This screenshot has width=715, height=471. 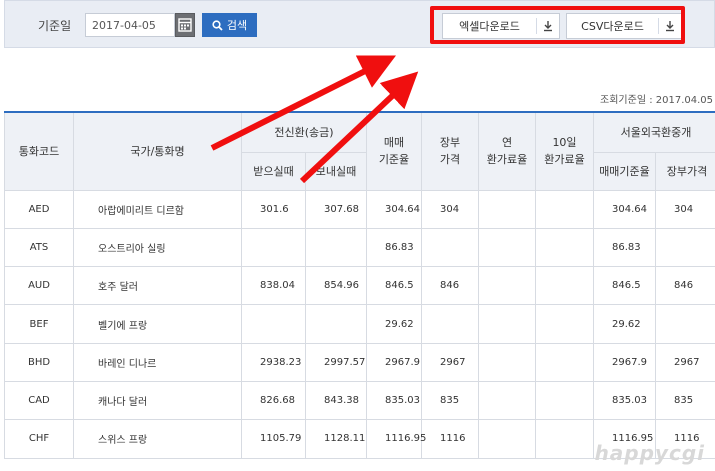 I want to click on header-seoul-brokerage: 서울외국환중개, so click(x=654, y=132).